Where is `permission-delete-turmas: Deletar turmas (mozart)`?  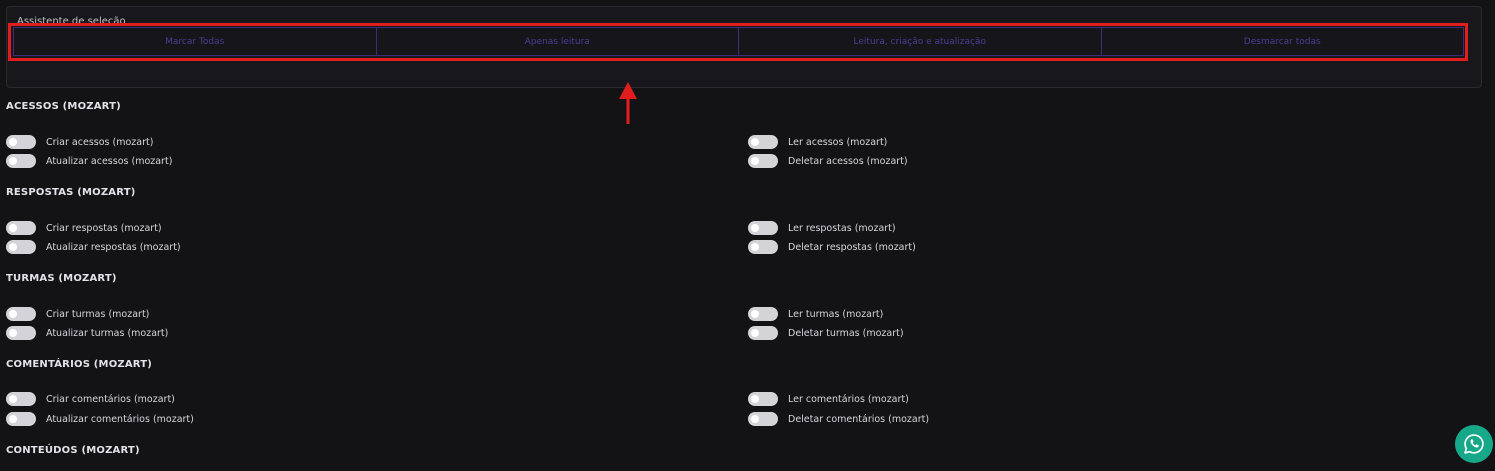
permission-delete-turmas: Deletar turmas (mozart) is located at coordinates (826, 333).